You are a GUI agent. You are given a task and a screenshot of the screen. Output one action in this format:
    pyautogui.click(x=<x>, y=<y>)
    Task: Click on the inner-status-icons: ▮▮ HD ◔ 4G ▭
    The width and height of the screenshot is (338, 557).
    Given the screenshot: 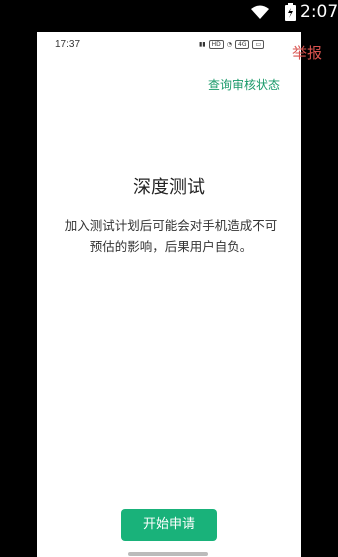 What is the action you would take?
    pyautogui.click(x=232, y=44)
    